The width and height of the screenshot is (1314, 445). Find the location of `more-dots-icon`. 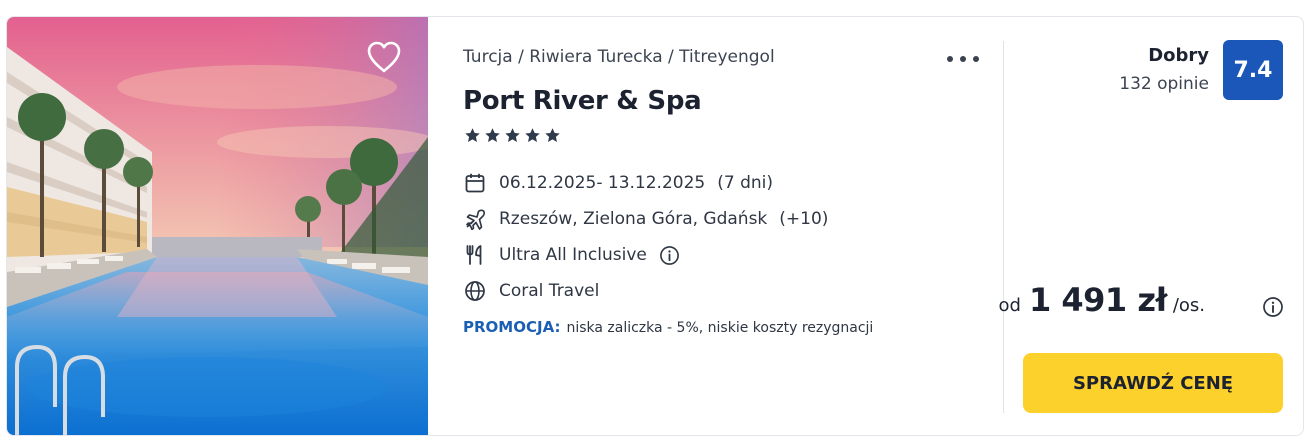

more-dots-icon is located at coordinates (963, 59).